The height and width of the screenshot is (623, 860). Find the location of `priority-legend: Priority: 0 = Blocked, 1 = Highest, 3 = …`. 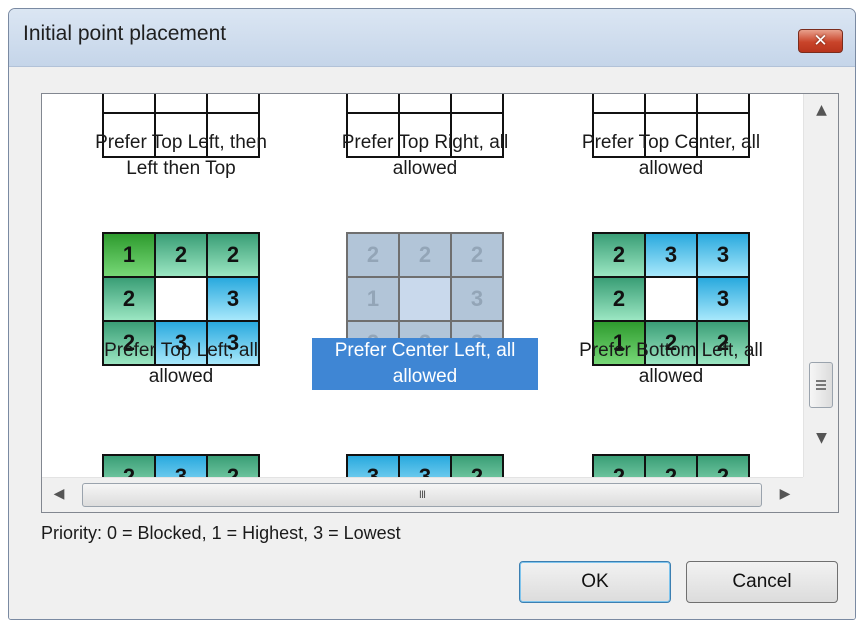

priority-legend: Priority: 0 = Blocked, 1 = Highest, 3 = … is located at coordinates (221, 533).